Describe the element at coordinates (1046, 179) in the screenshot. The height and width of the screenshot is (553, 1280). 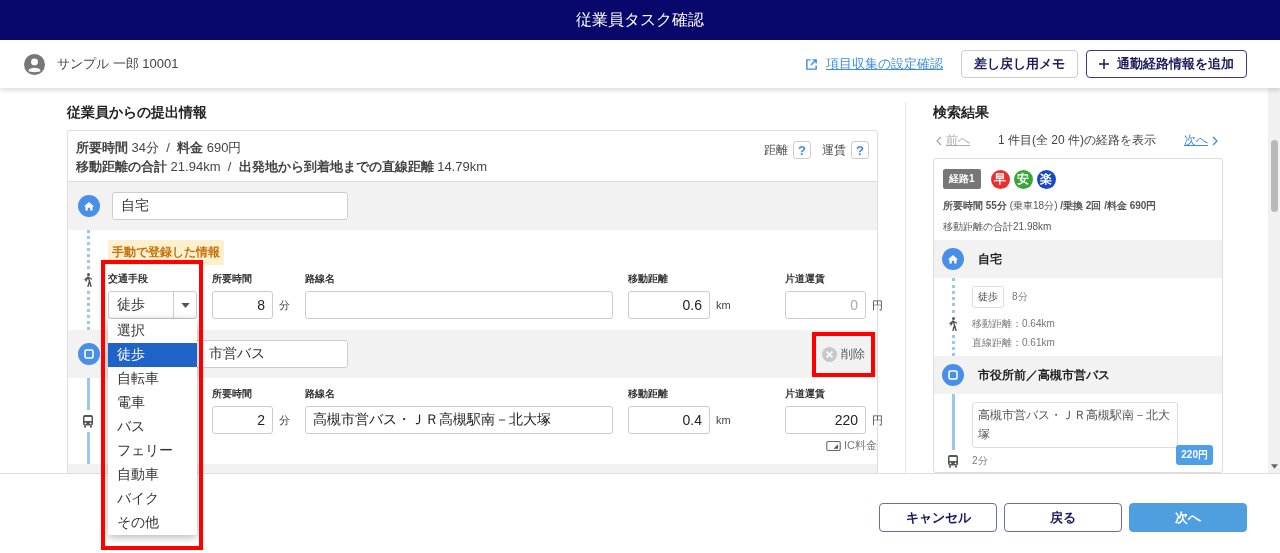
I see `route-tag: 楽` at that location.